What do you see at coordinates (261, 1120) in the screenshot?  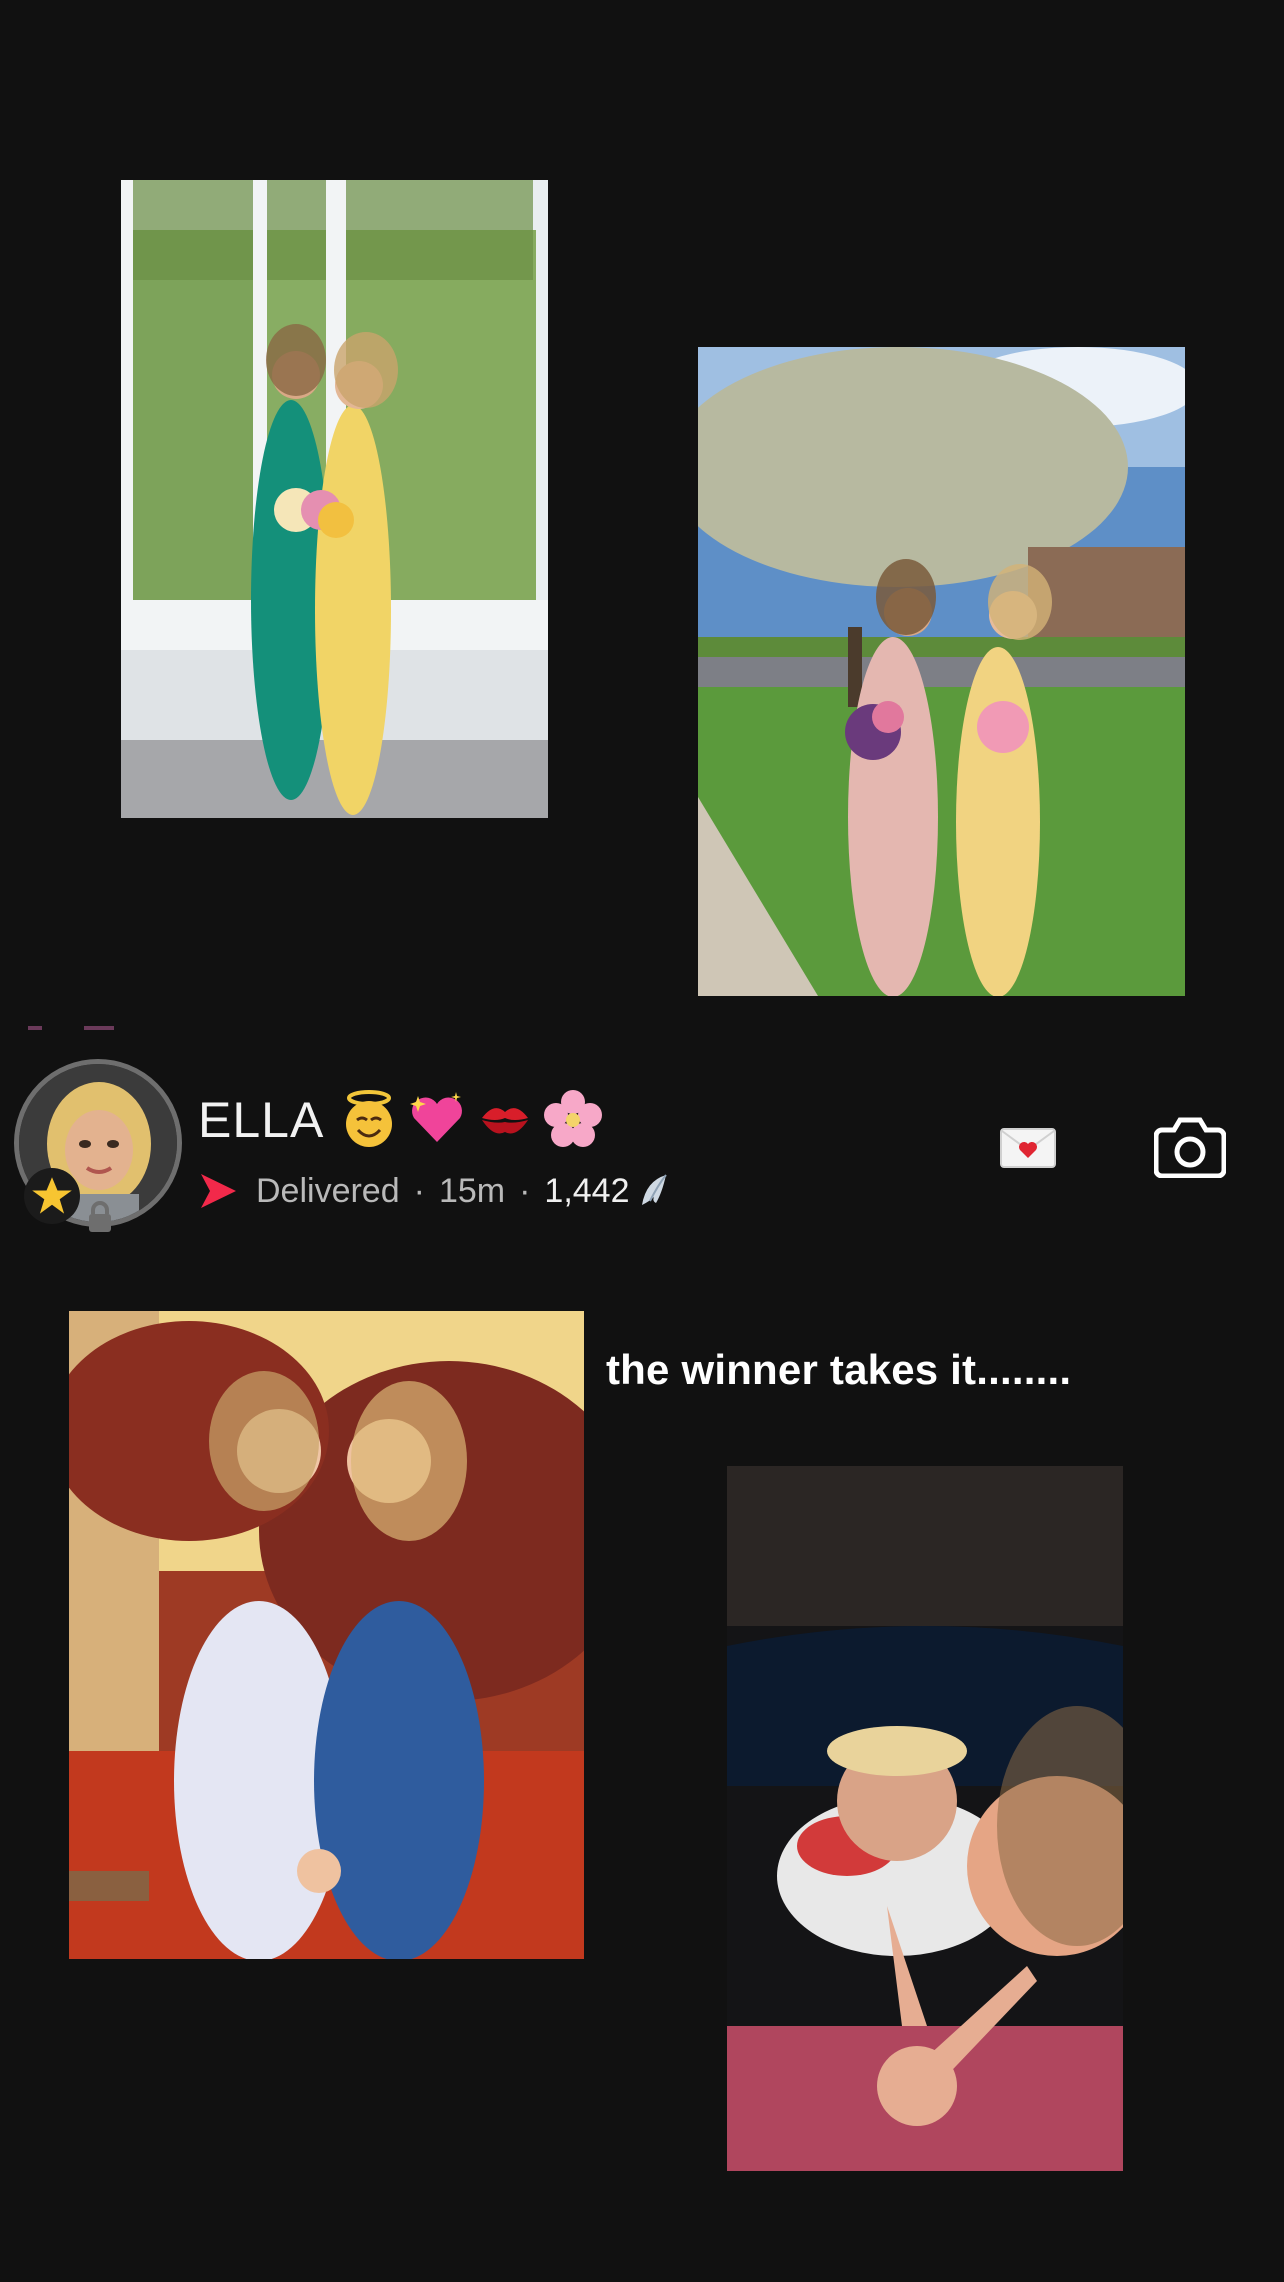 I see `username: ELLA` at bounding box center [261, 1120].